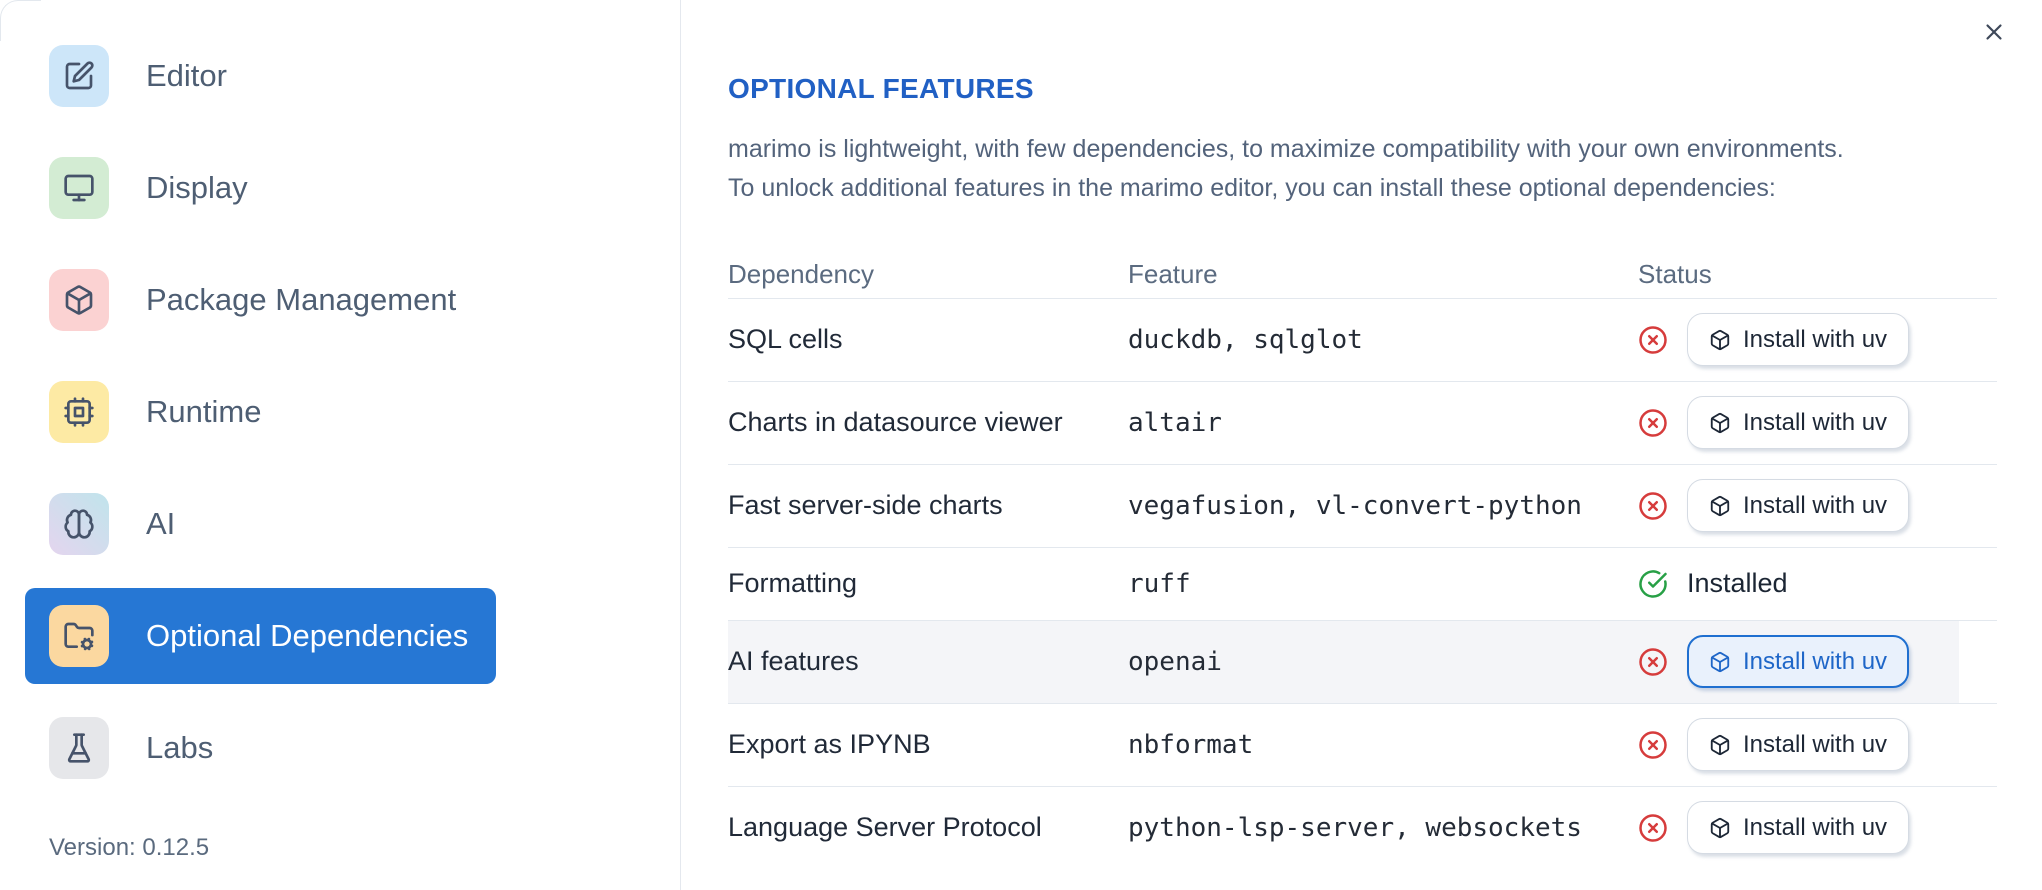 The width and height of the screenshot is (2042, 890). I want to click on package-icon, so click(79, 300).